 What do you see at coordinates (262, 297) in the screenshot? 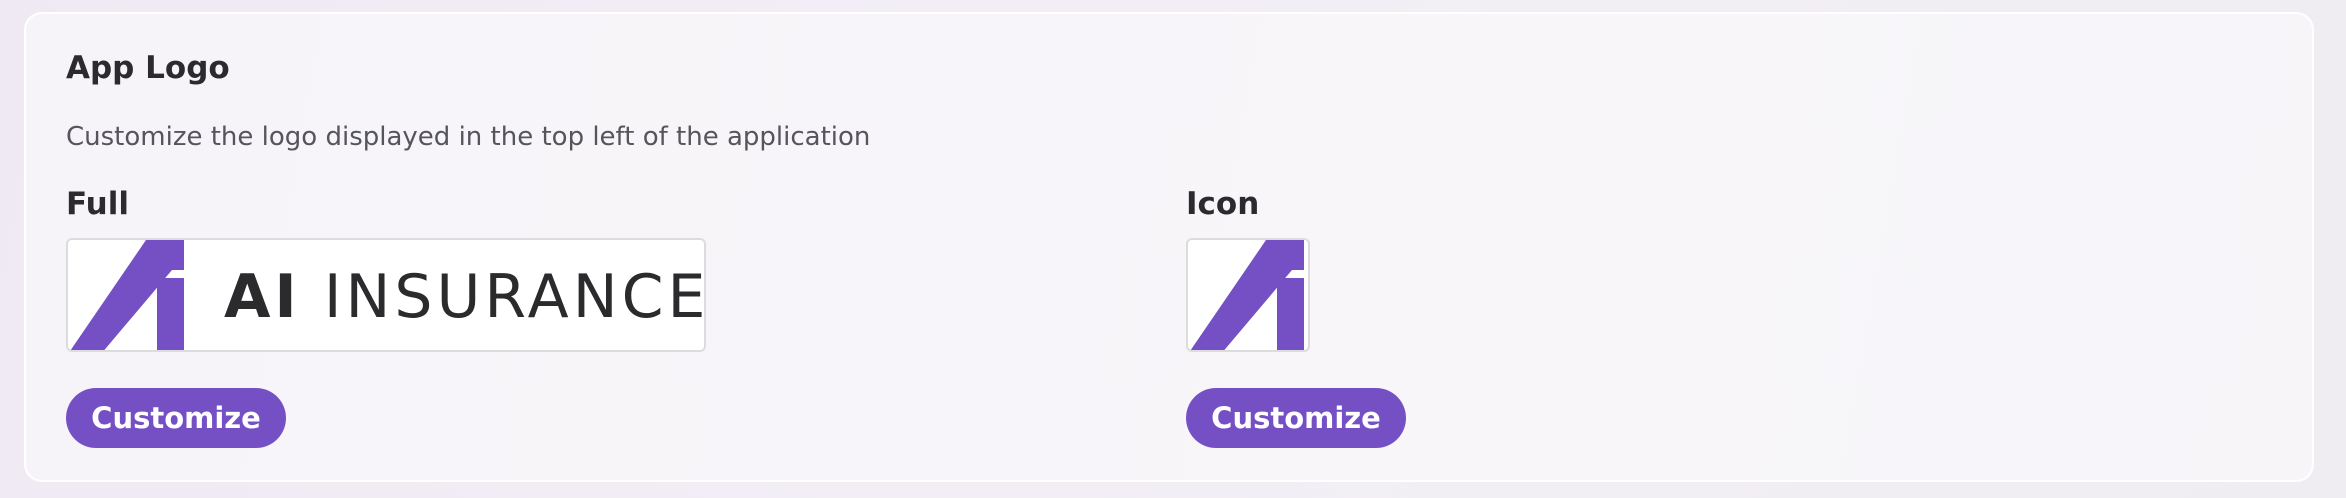
I see `logo-wordmark-ai: AI` at bounding box center [262, 297].